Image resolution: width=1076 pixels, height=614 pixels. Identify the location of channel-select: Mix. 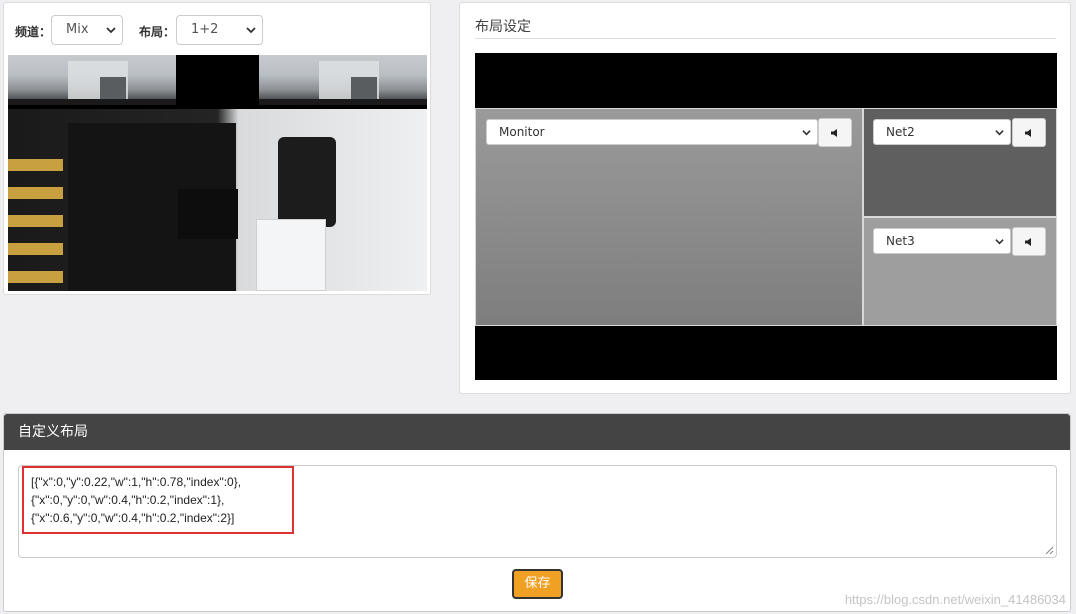
(87, 30).